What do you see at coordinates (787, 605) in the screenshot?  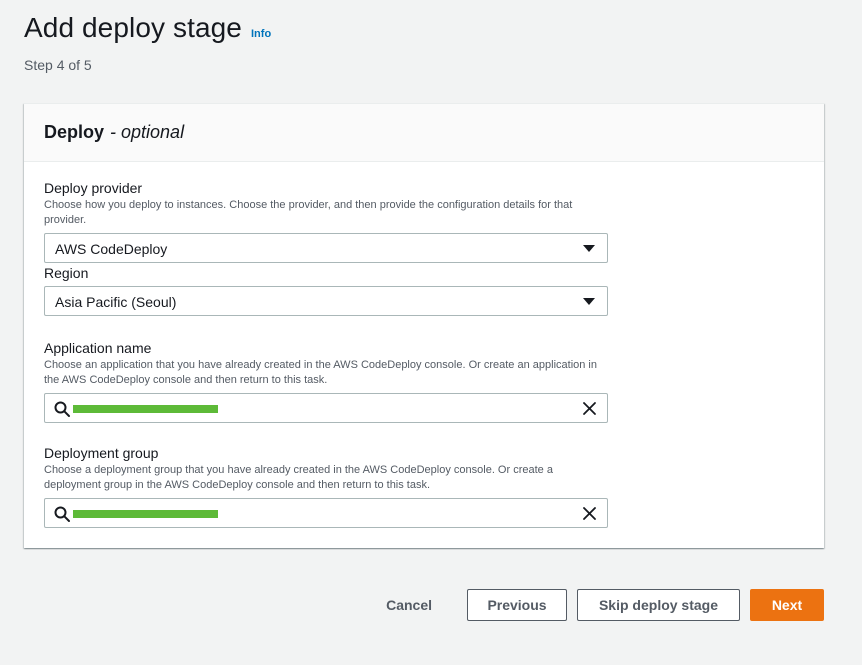 I see `next-button: Next` at bounding box center [787, 605].